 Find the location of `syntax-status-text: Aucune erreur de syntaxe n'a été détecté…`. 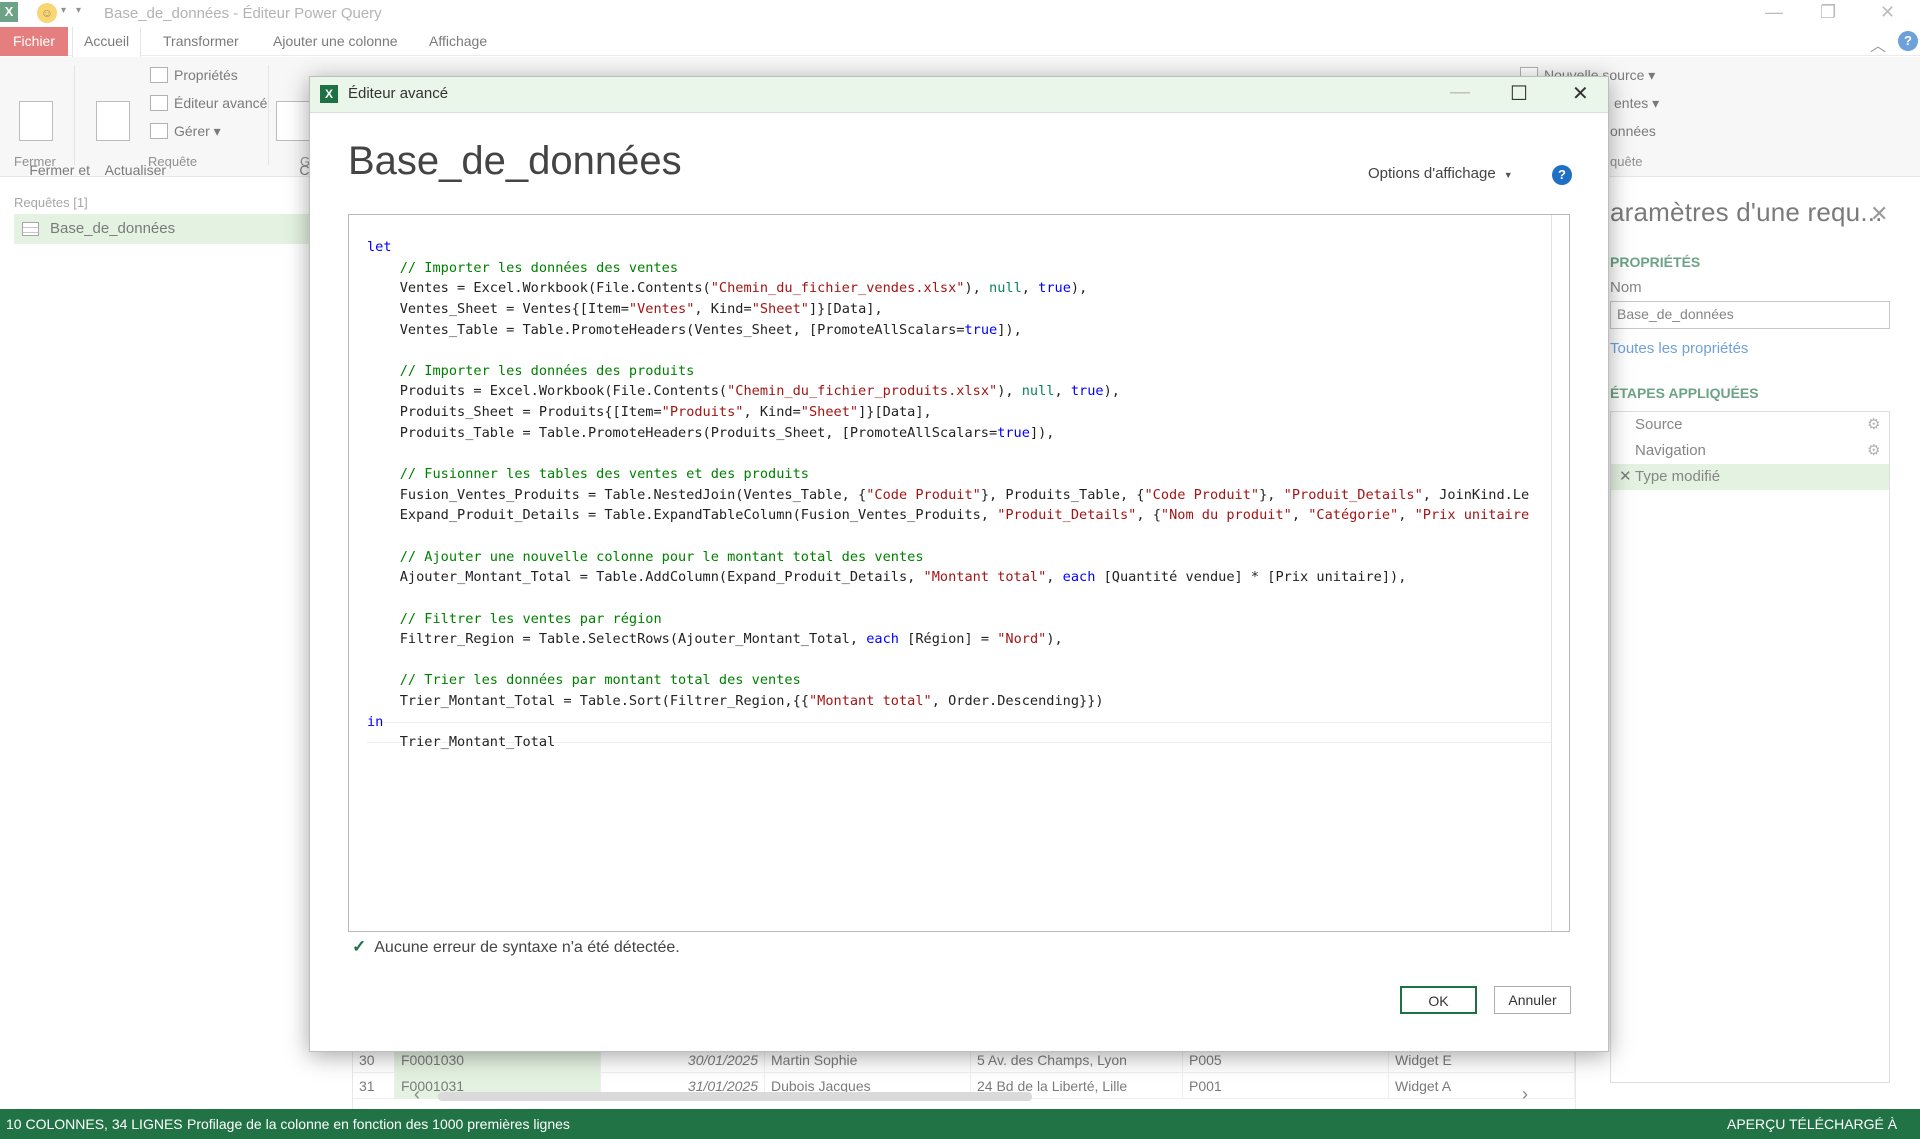

syntax-status-text: Aucune erreur de syntaxe n'a été détecté… is located at coordinates (527, 947).